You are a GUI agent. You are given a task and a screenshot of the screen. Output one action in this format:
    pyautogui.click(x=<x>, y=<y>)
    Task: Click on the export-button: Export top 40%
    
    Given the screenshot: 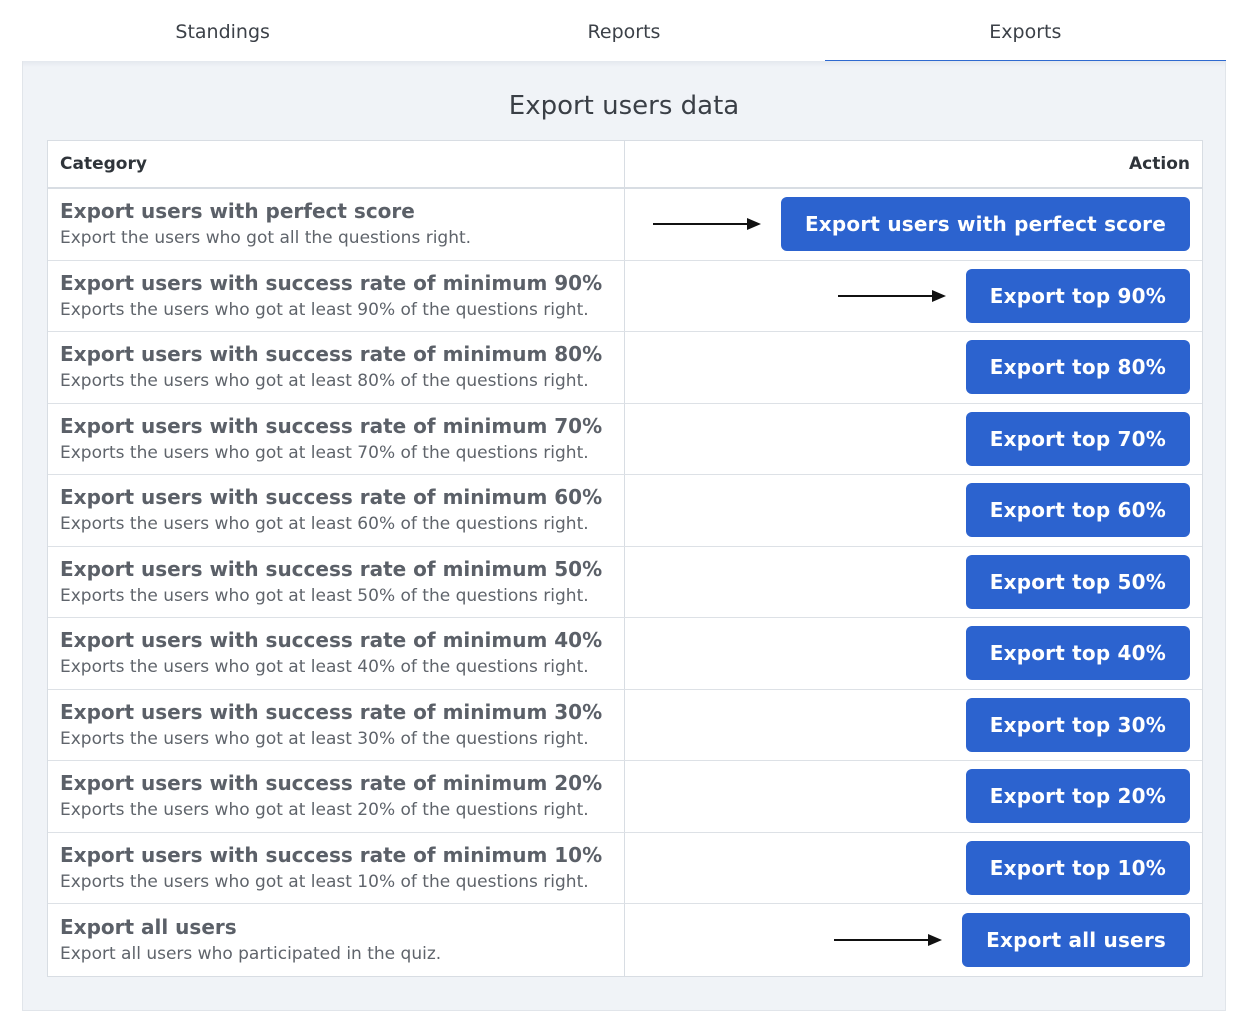 What is the action you would take?
    pyautogui.click(x=1077, y=653)
    